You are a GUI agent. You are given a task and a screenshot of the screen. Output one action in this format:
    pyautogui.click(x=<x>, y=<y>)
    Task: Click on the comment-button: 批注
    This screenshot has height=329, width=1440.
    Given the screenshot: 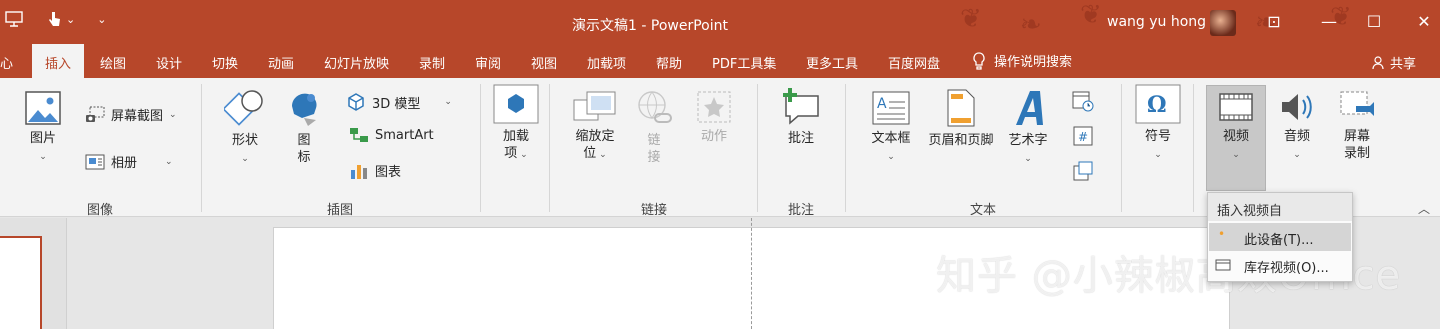 What is the action you would take?
    pyautogui.click(x=801, y=117)
    